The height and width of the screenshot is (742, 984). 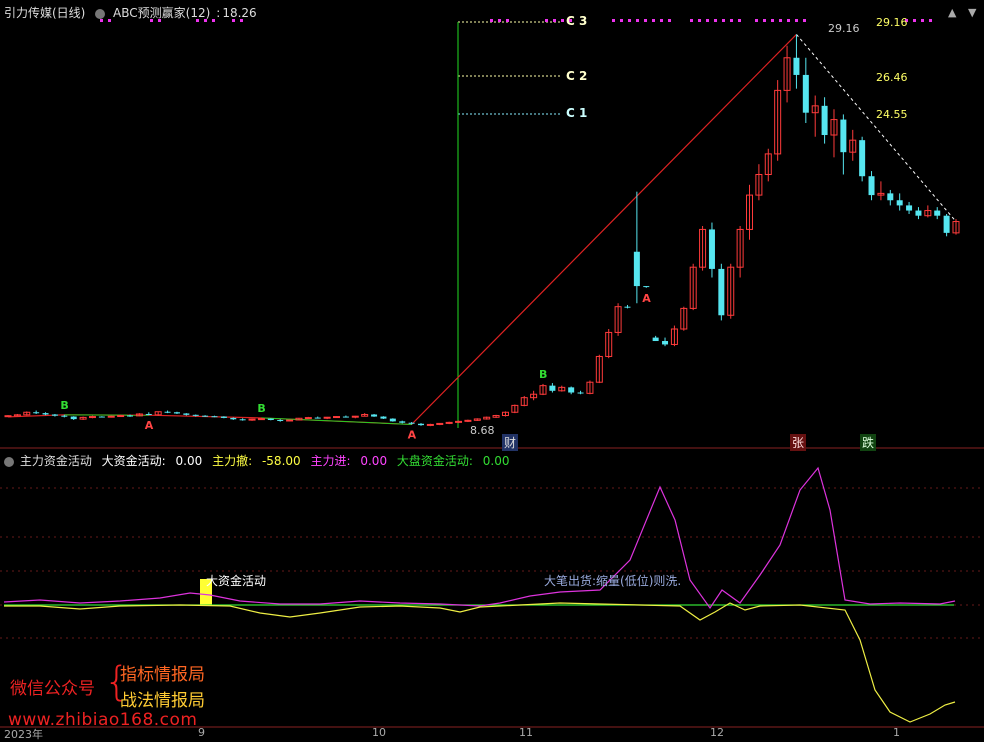 What do you see at coordinates (134, 461) in the screenshot?
I see `big-label: 大资金活动:` at bounding box center [134, 461].